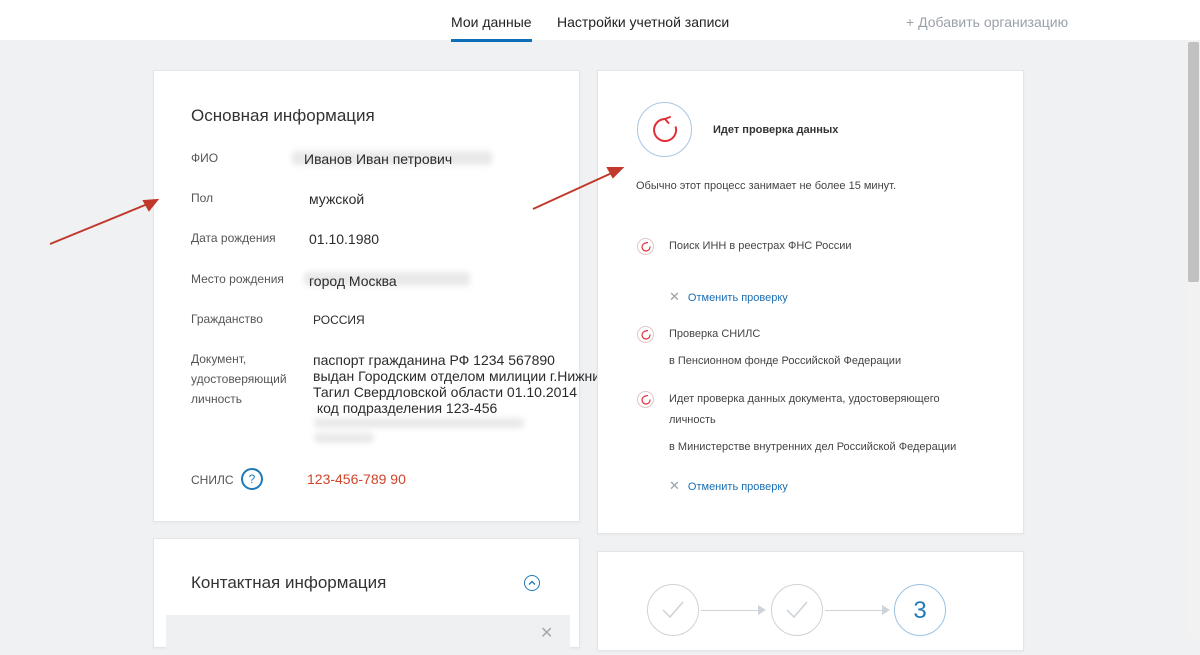  I want to click on step-current-number: 3, so click(920, 610).